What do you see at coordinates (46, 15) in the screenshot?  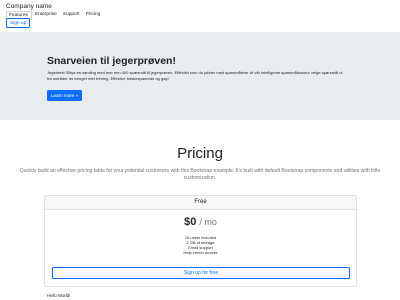 I see `nav-link-enterprise: Enterprise` at bounding box center [46, 15].